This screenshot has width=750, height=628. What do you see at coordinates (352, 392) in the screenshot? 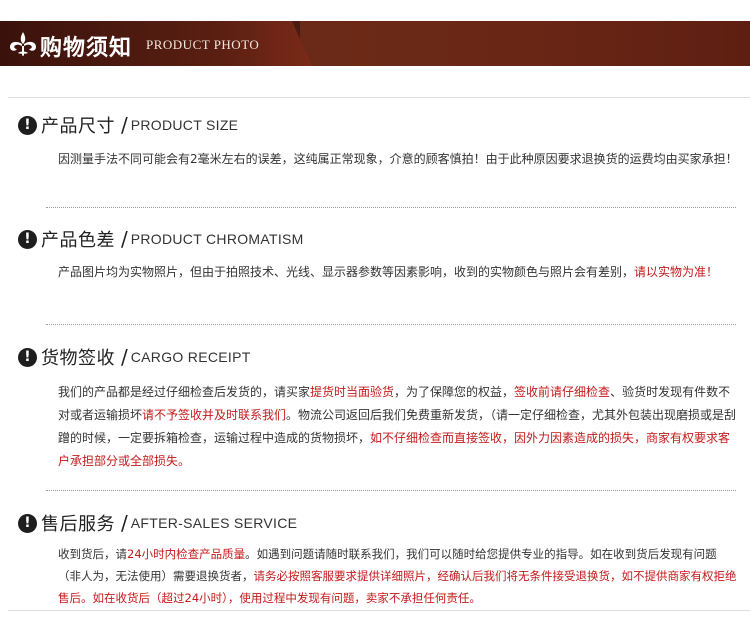
I see `highlight-text: 提货时当面验货` at bounding box center [352, 392].